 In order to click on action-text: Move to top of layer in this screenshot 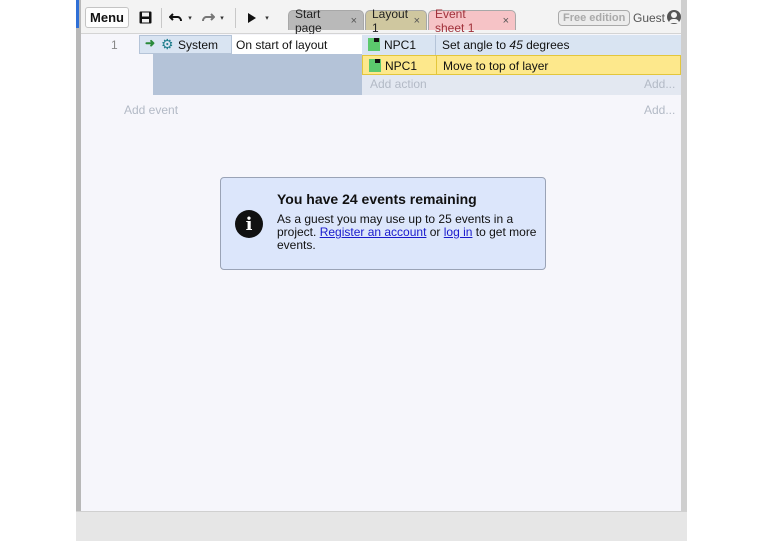, I will do `click(496, 66)`.